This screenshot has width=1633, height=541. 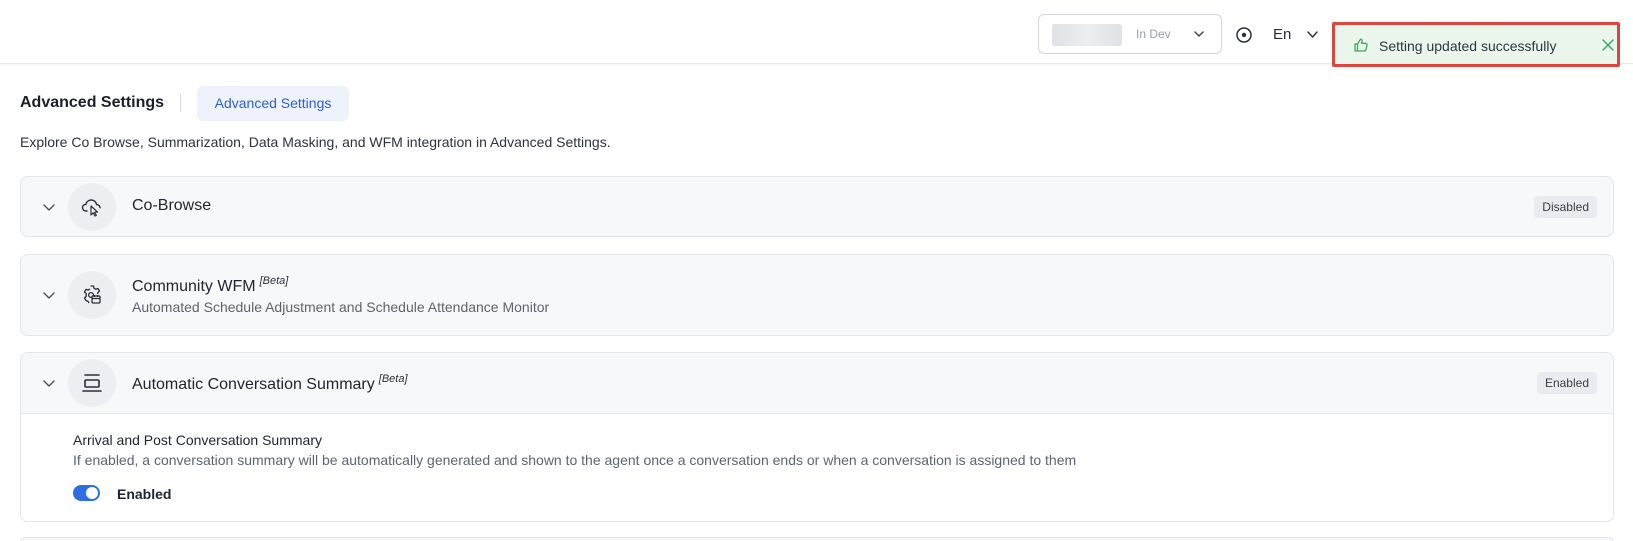 I want to click on tab-advanced-settings: Advanced Settings, so click(x=273, y=103).